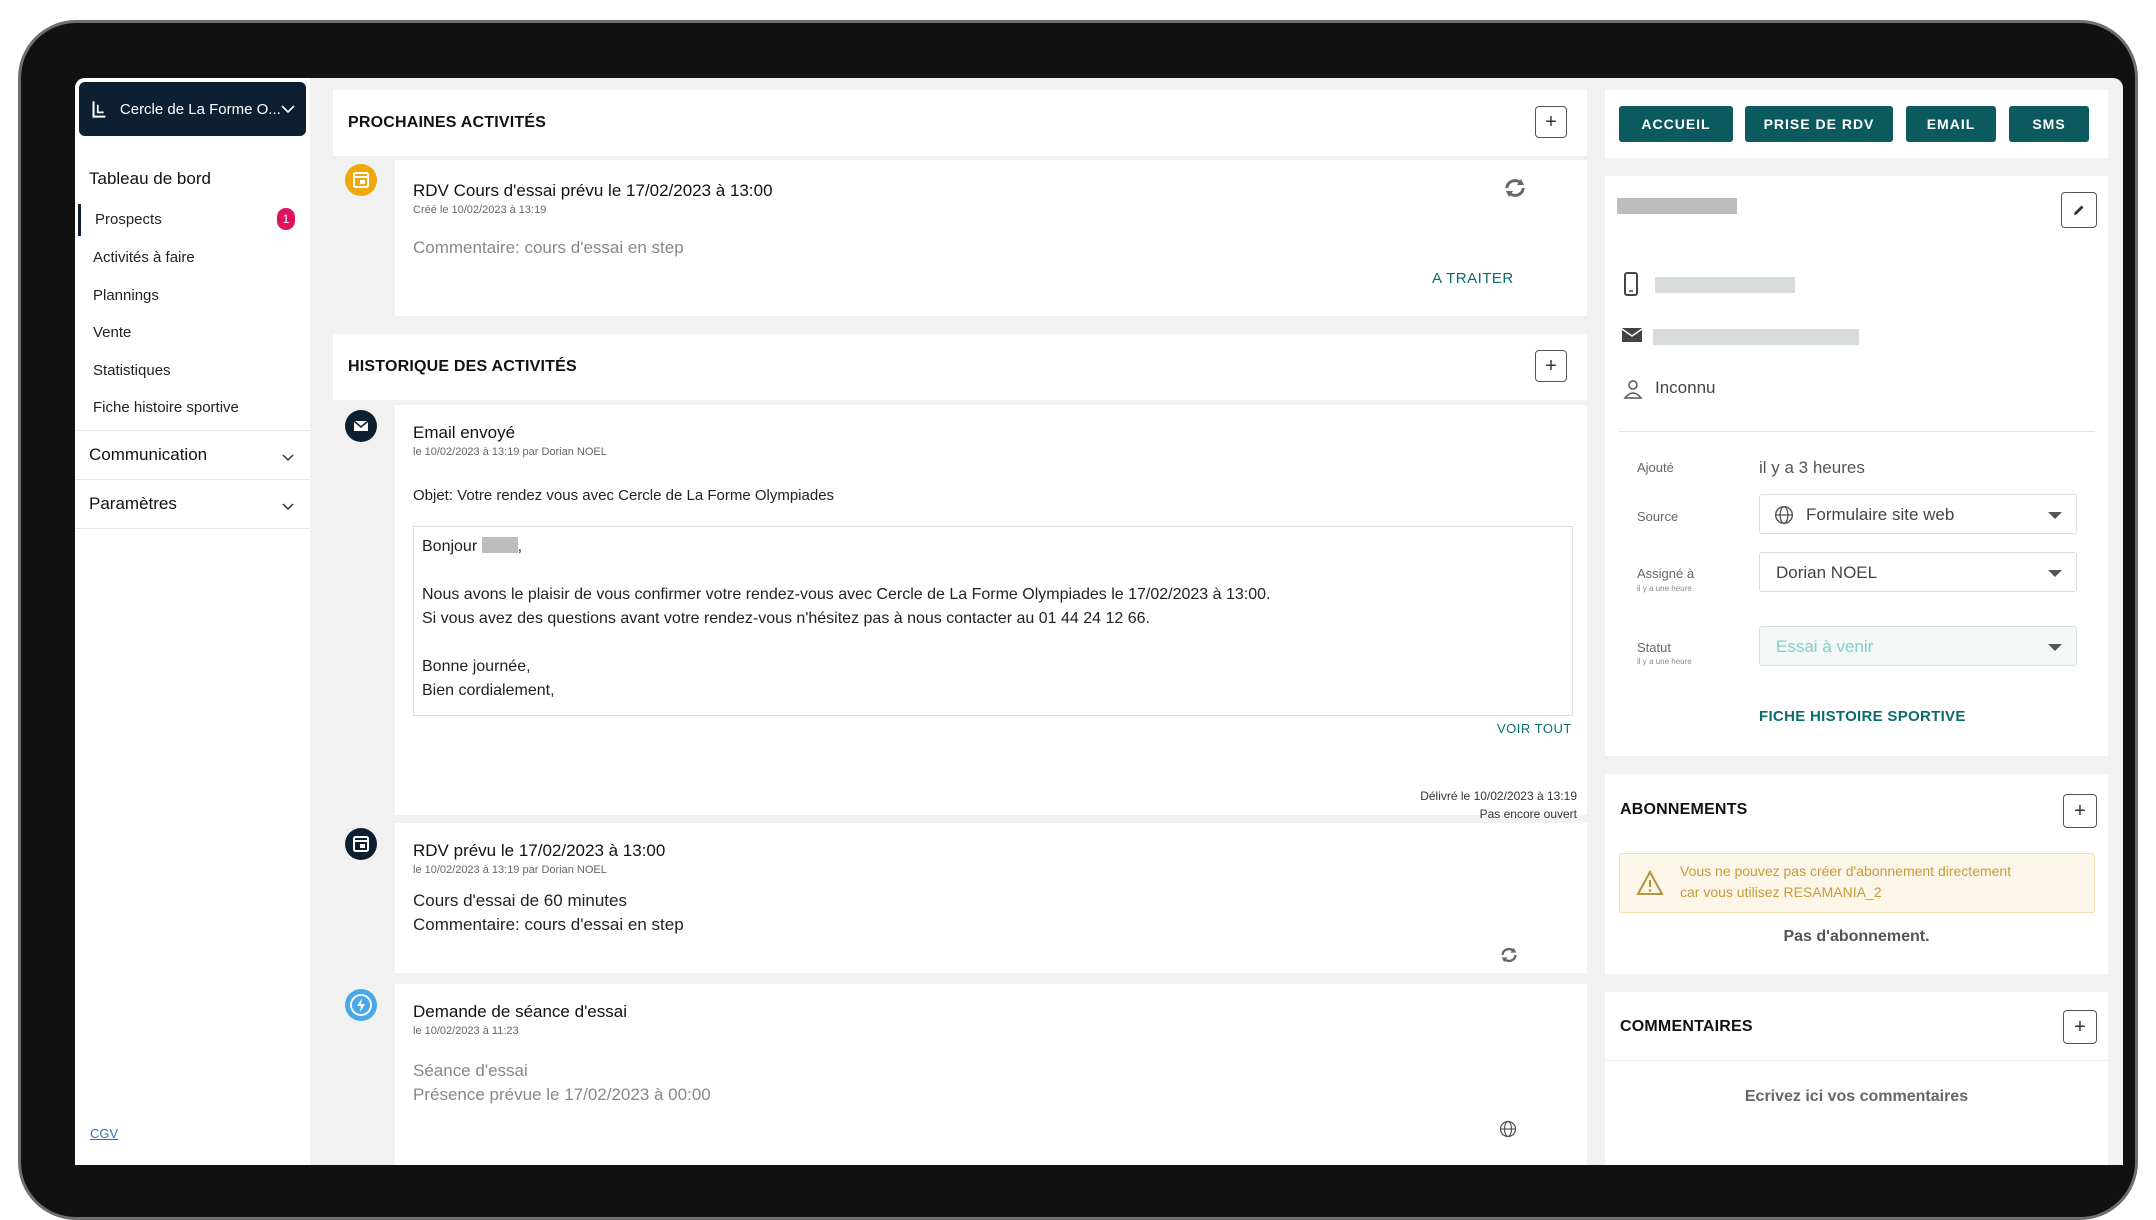  Describe the element at coordinates (166, 407) in the screenshot. I see `nav-sport-history: Fiche histoire sportive` at that location.